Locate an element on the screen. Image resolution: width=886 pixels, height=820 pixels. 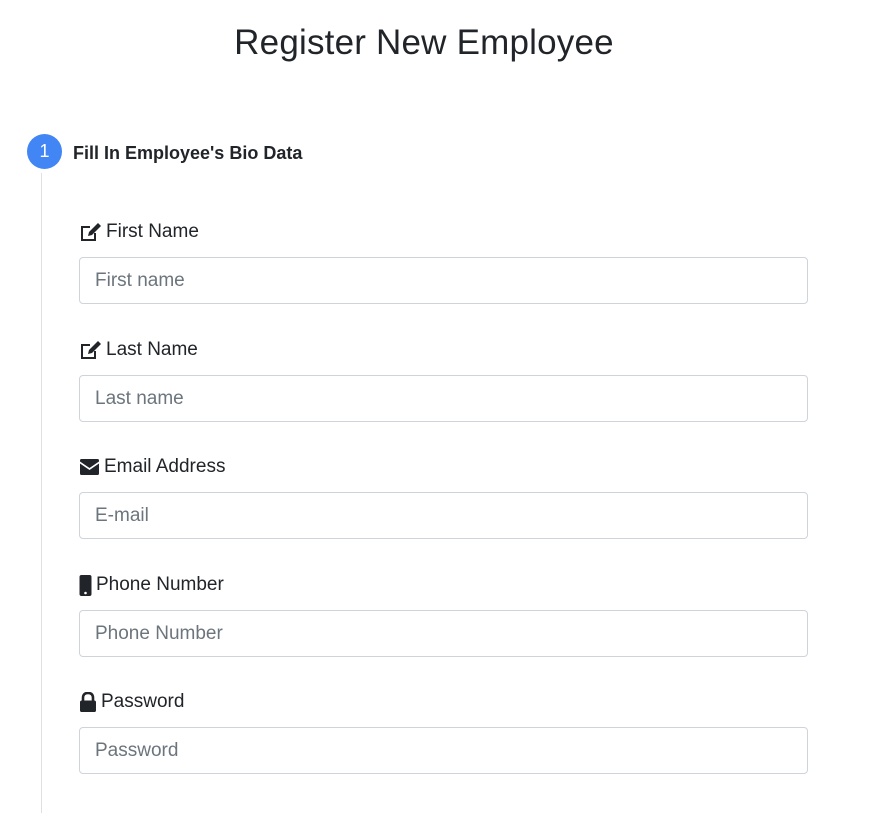
first-name-input is located at coordinates (443, 280).